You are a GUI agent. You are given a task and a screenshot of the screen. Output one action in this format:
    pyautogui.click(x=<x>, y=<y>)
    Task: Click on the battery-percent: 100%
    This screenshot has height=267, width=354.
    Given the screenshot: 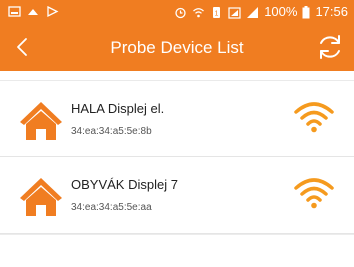 What is the action you would take?
    pyautogui.click(x=281, y=11)
    